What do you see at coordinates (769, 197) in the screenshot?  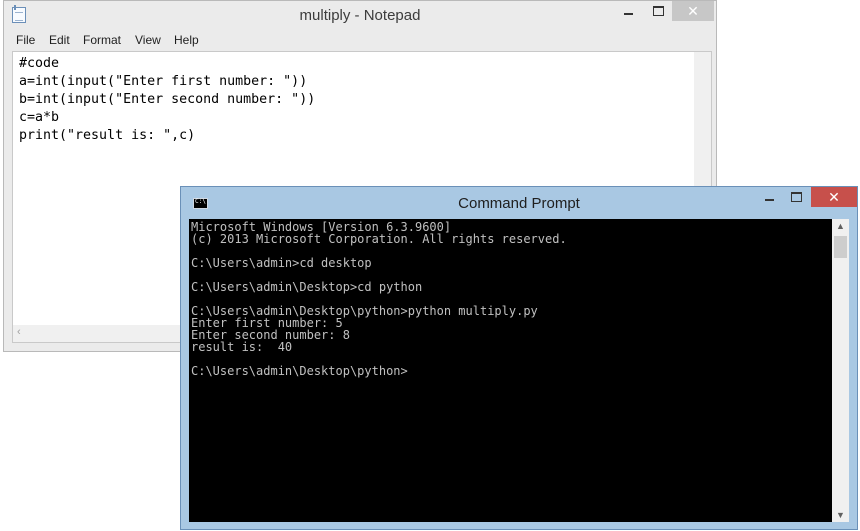 I see `cmd-minimize-button` at bounding box center [769, 197].